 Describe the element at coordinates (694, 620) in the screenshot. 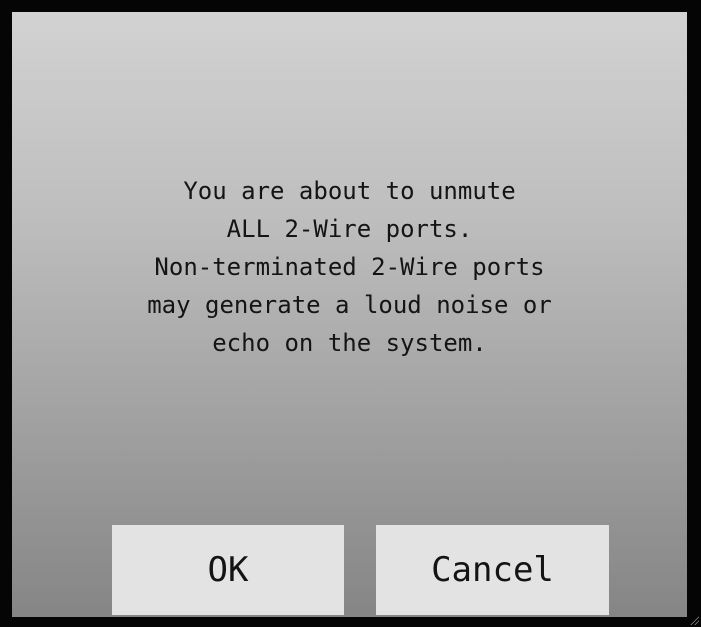

I see `resize-grip-icon` at that location.